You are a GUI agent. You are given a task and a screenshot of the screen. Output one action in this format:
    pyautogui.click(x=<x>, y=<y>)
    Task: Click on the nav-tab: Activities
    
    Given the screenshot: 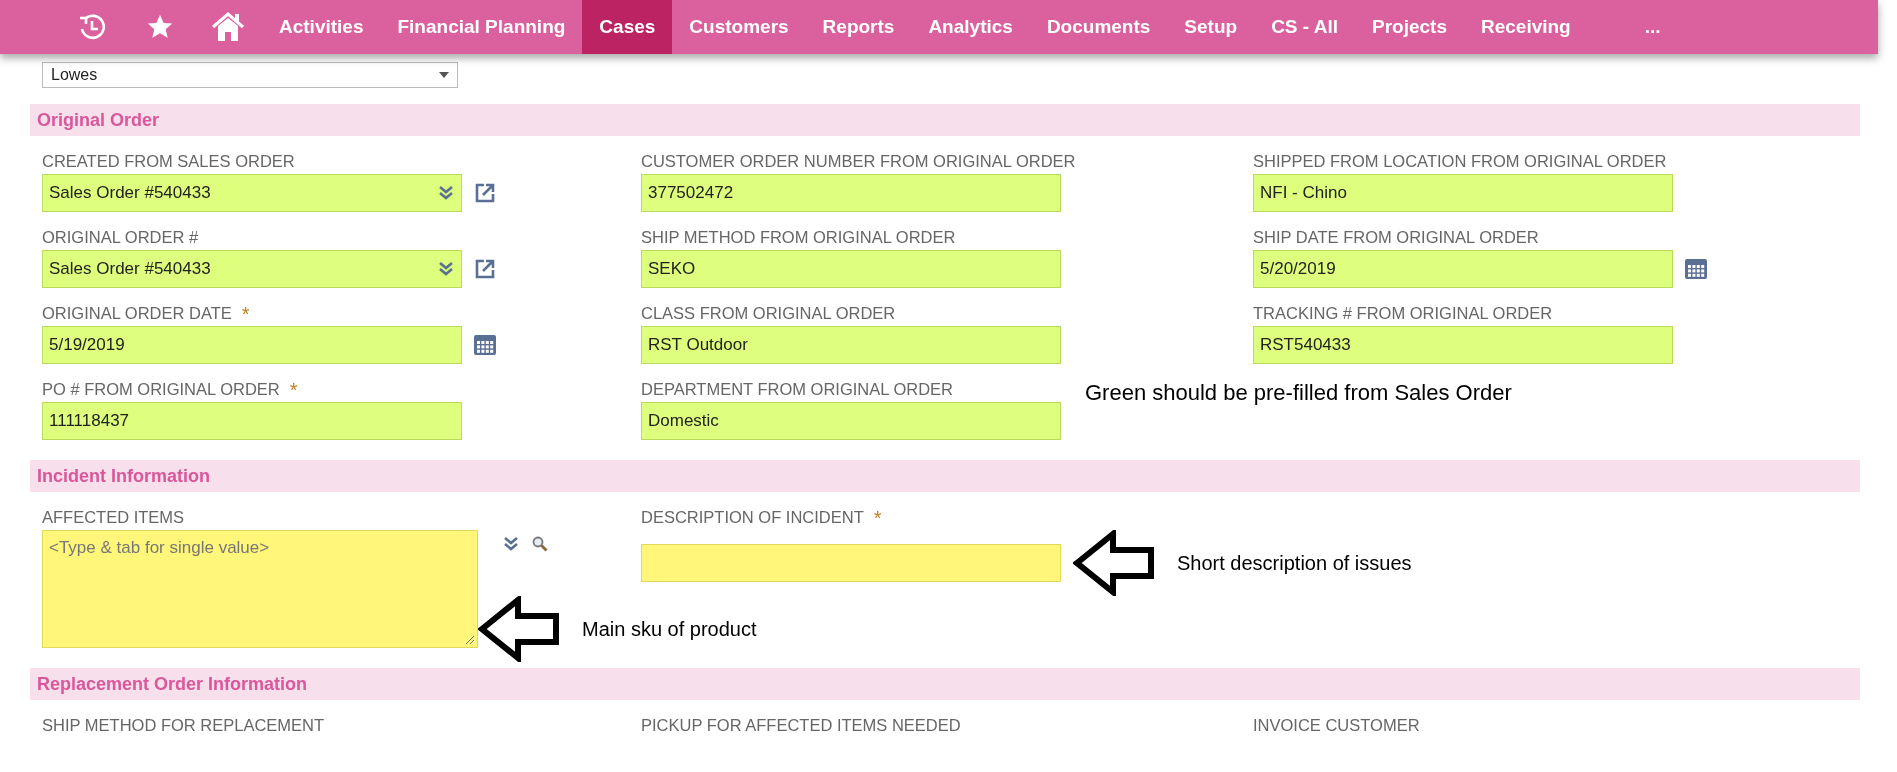 What is the action you would take?
    pyautogui.click(x=321, y=27)
    